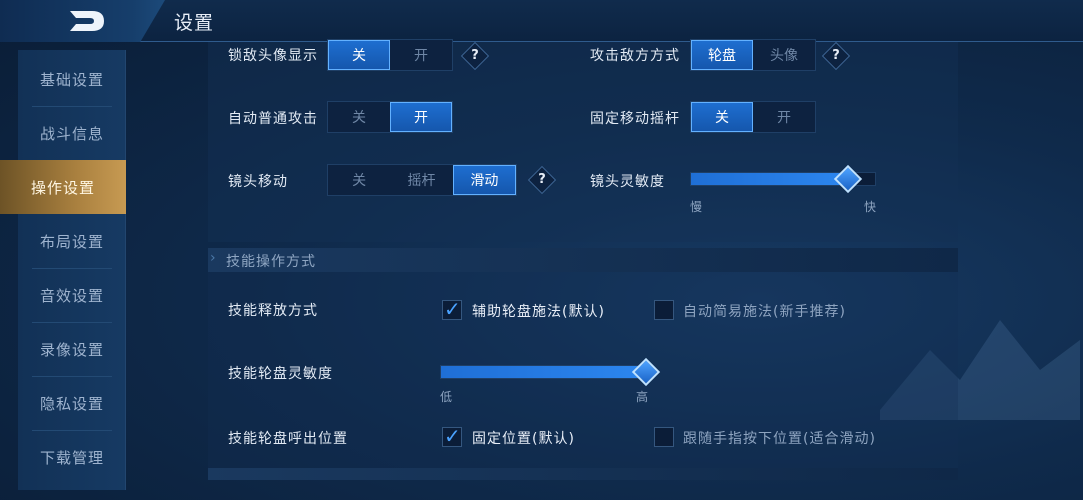 The height and width of the screenshot is (500, 1083). I want to click on top-bar: 设置, so click(541, 21).